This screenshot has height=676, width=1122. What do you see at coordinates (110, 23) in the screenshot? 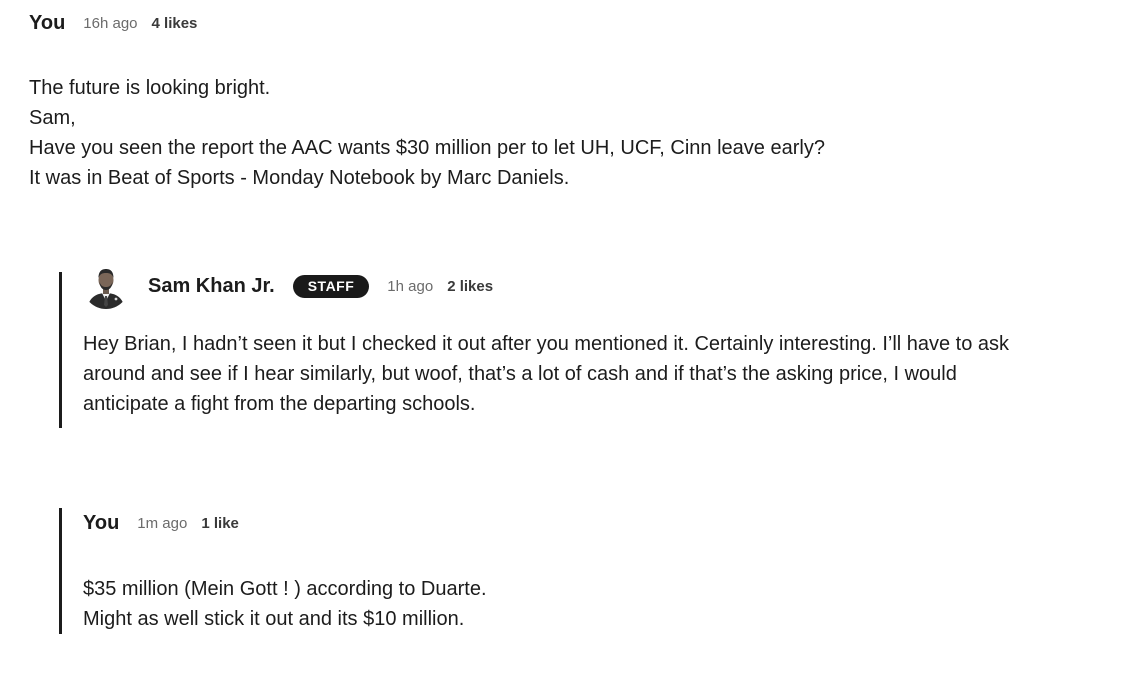
I see `comment-timestamp: 16h ago` at bounding box center [110, 23].